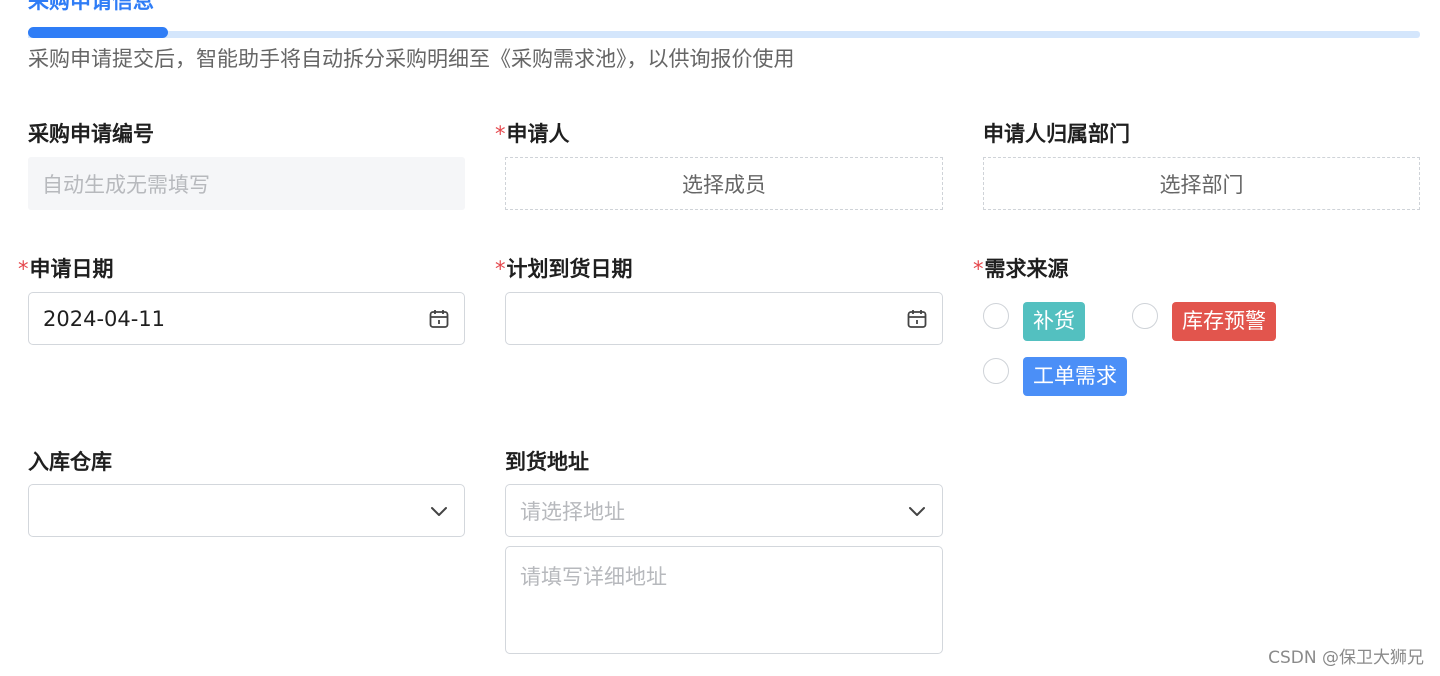 The image size is (1440, 676). I want to click on warehouse-label: 入库仓库, so click(70, 462).